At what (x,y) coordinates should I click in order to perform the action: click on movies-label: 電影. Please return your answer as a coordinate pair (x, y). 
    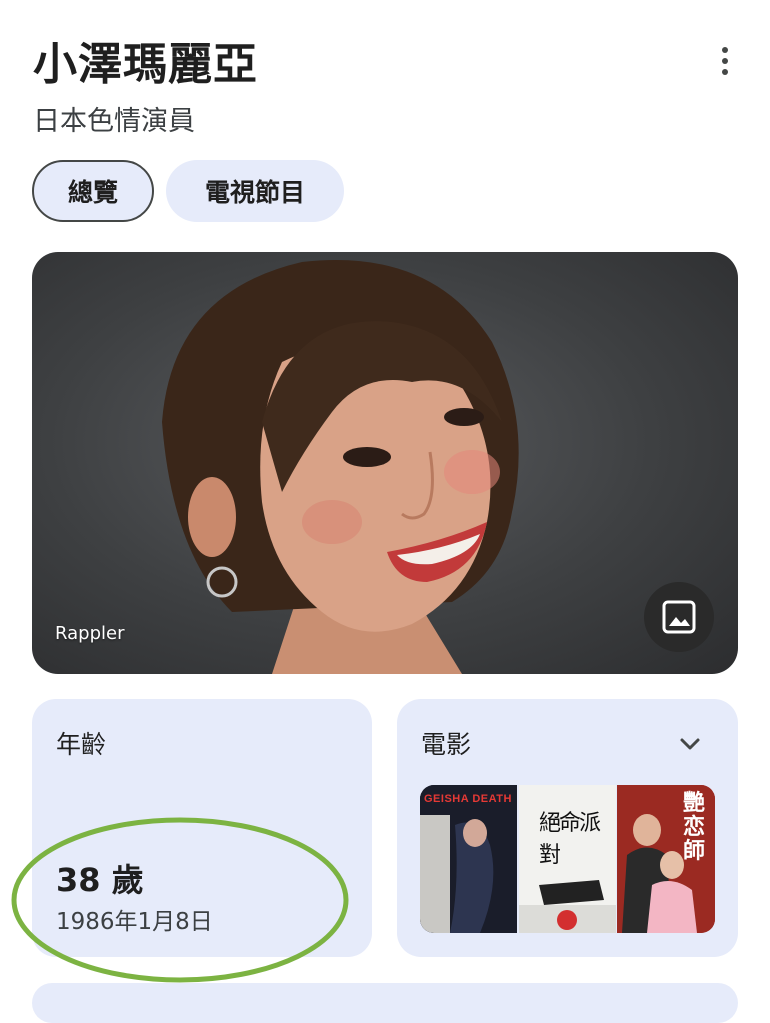
    Looking at the image, I should click on (446, 744).